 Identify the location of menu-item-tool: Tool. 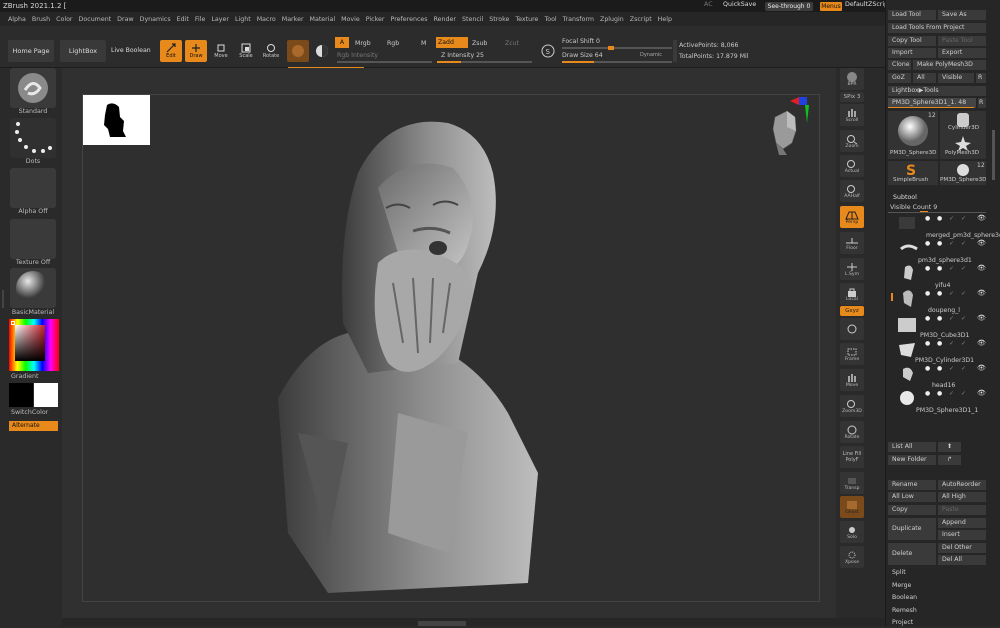
(550, 19).